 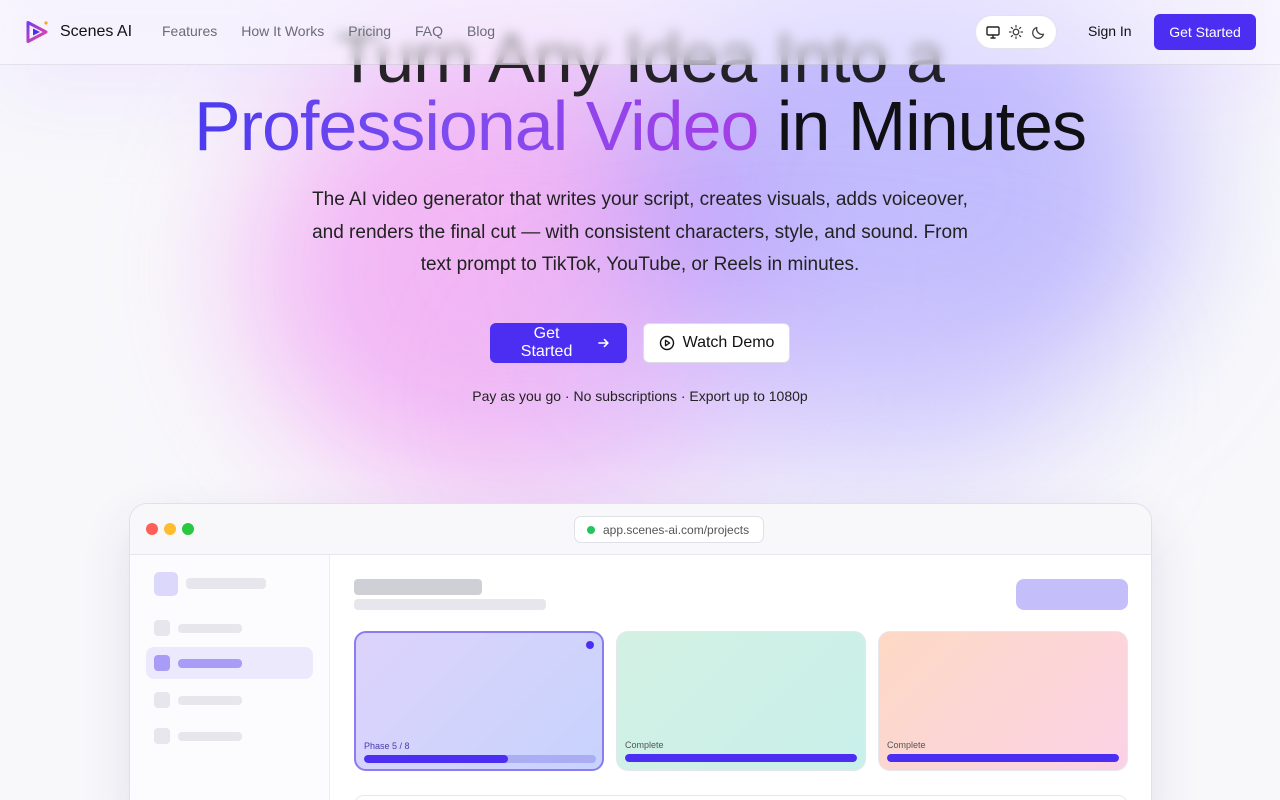 What do you see at coordinates (479, 701) in the screenshot?
I see `project-card: Phase 5 / 8` at bounding box center [479, 701].